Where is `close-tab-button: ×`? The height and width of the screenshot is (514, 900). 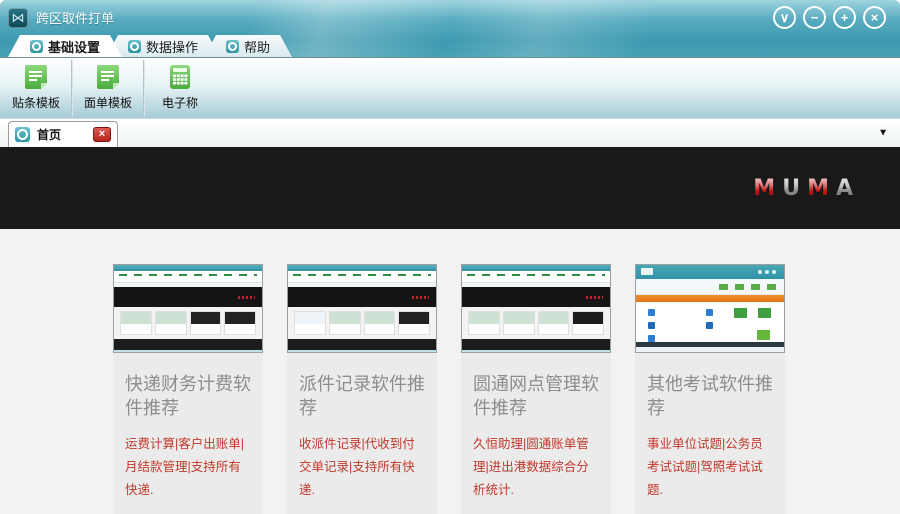 close-tab-button: × is located at coordinates (102, 134).